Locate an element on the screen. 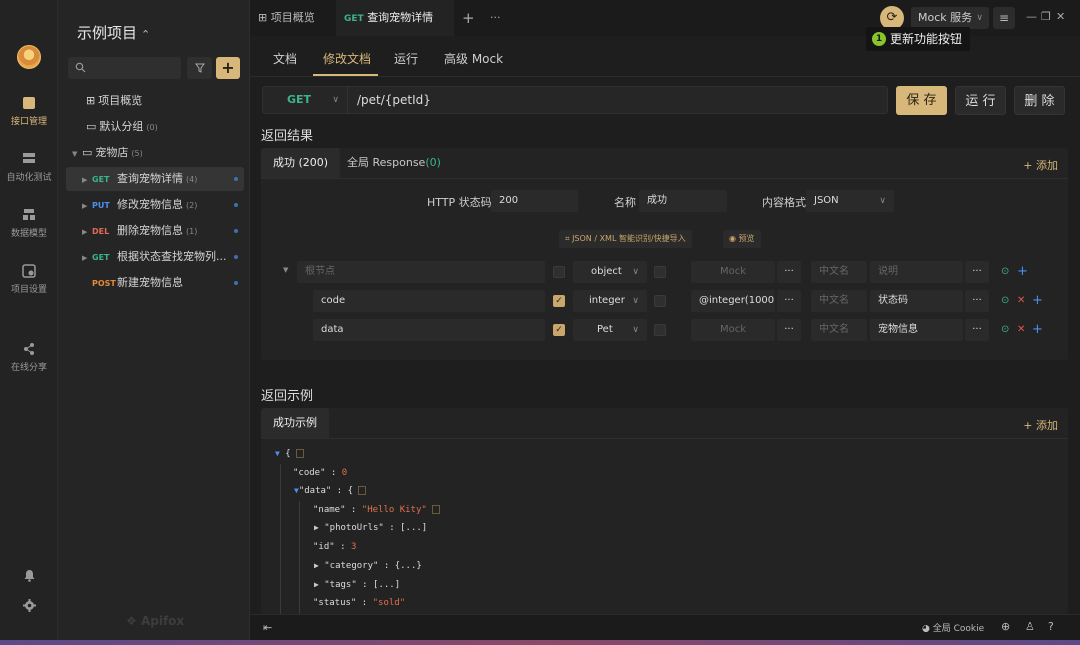 The width and height of the screenshot is (1080, 645). collapse-sidebar-icon: ⇤ is located at coordinates (267, 627).